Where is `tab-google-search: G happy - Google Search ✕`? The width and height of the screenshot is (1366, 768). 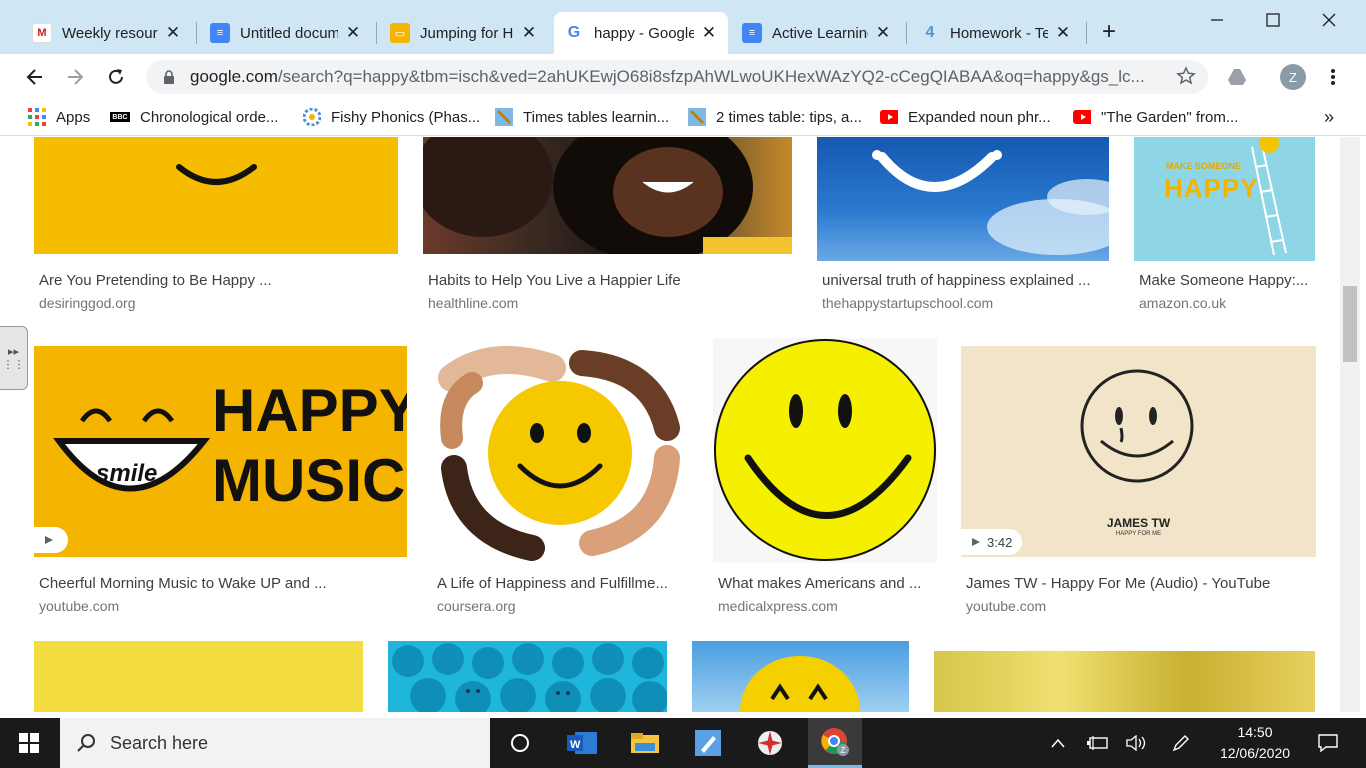
tab-google-search: G happy - Google Search ✕ is located at coordinates (641, 33).